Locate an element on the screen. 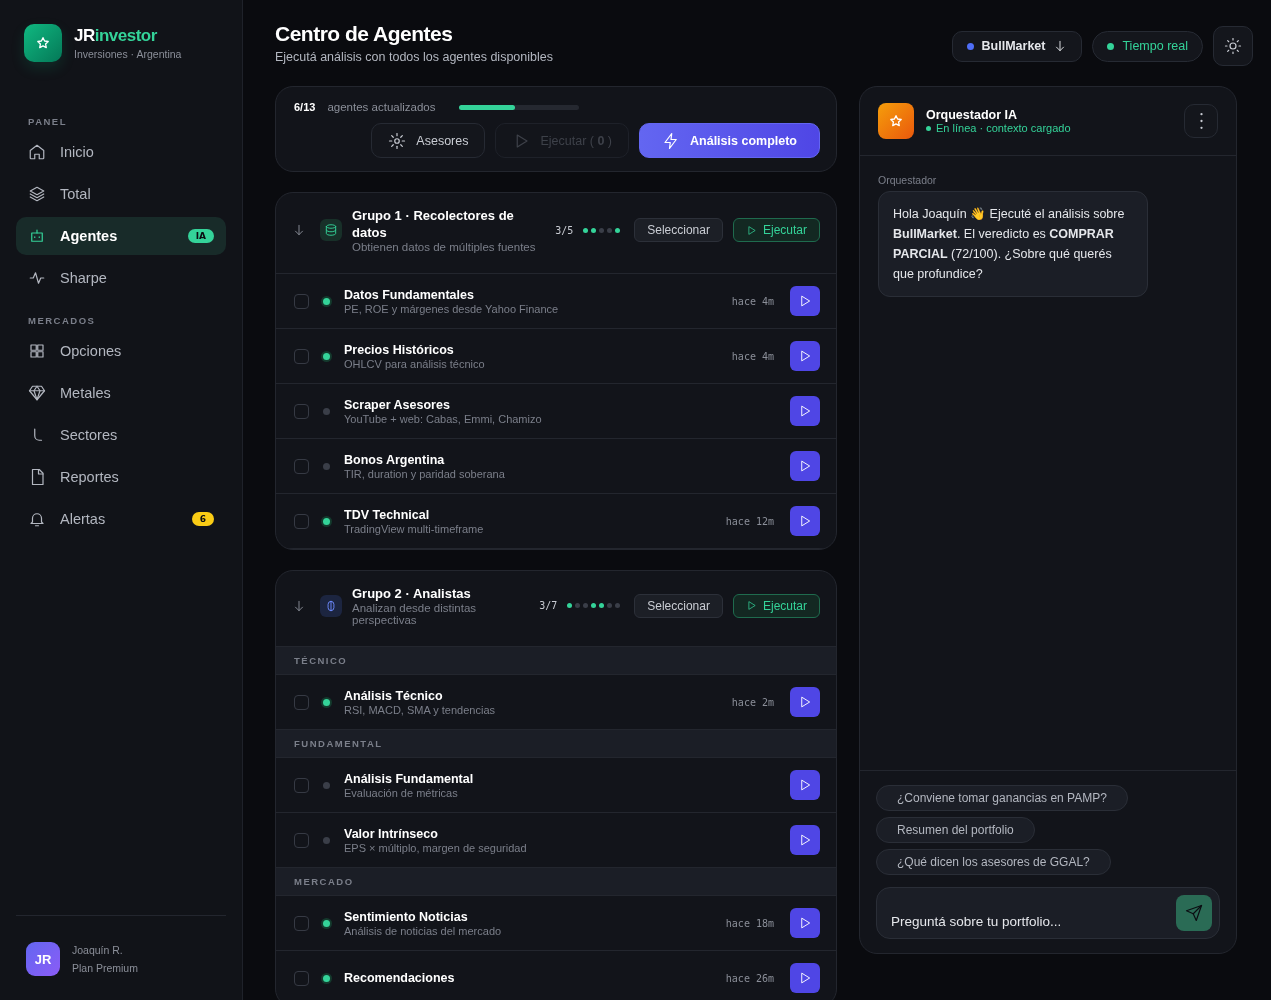 The height and width of the screenshot is (1000, 1271). user-avatar: JR is located at coordinates (43, 959).